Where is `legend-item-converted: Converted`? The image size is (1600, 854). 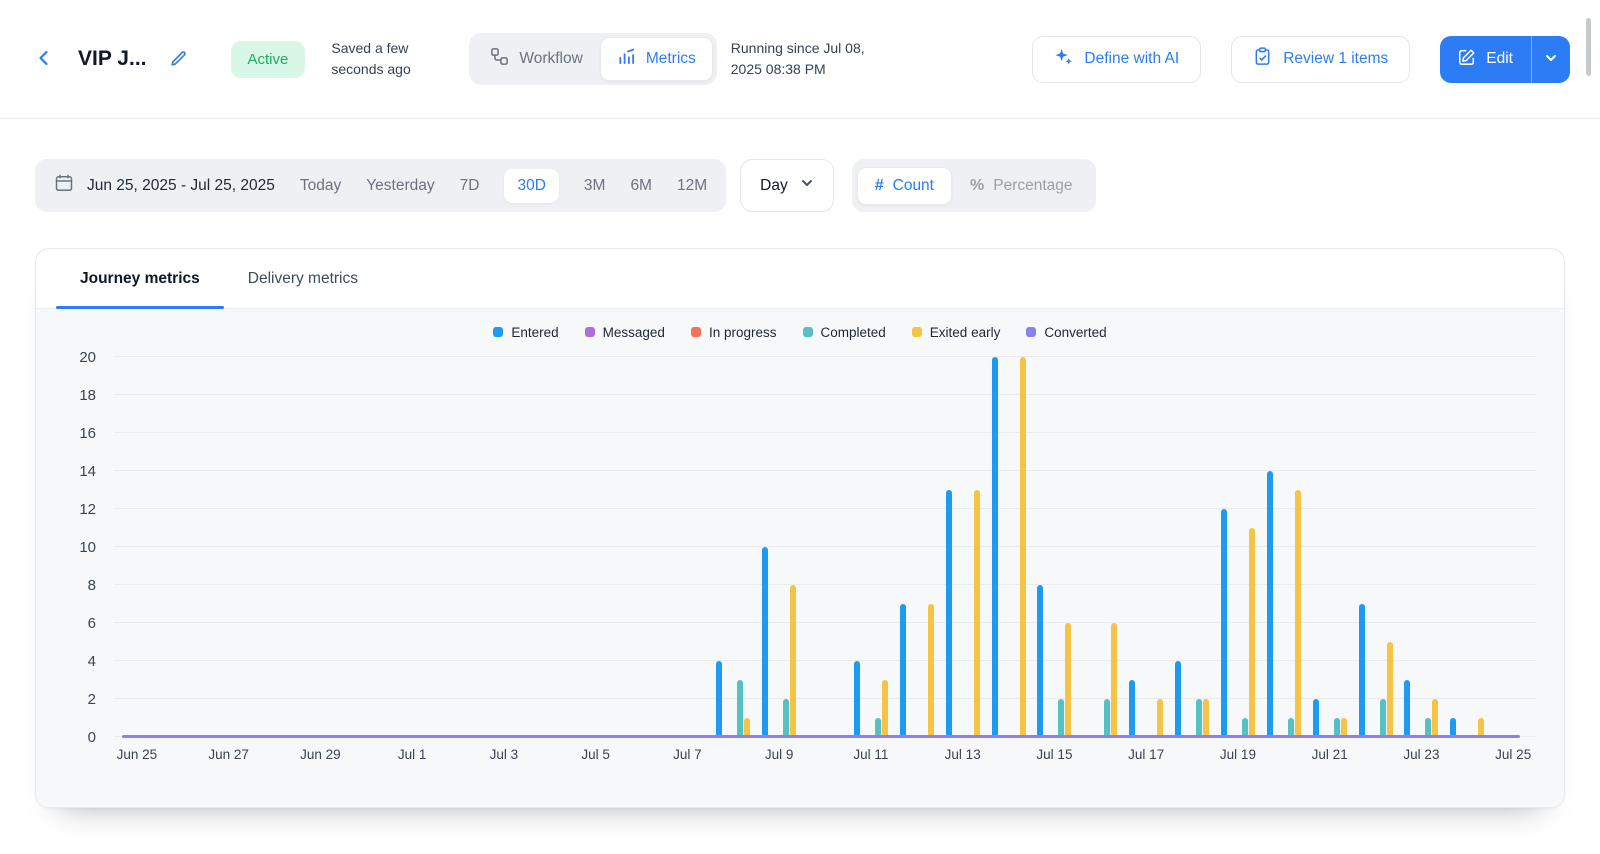
legend-item-converted: Converted is located at coordinates (1066, 332).